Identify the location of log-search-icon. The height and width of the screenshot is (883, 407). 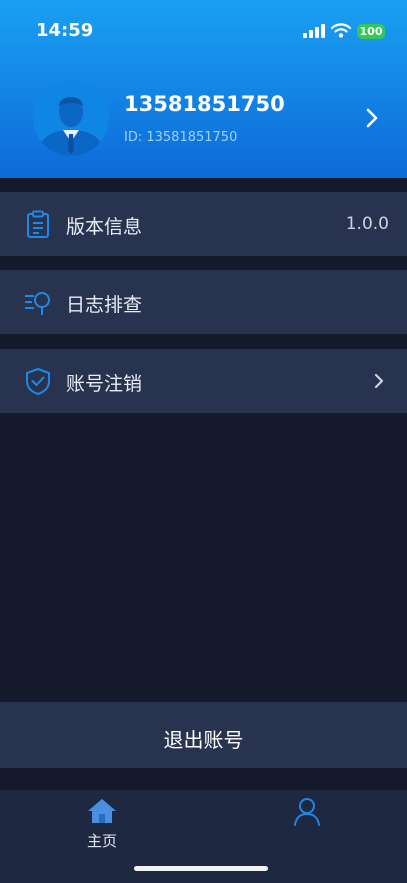
(37, 303).